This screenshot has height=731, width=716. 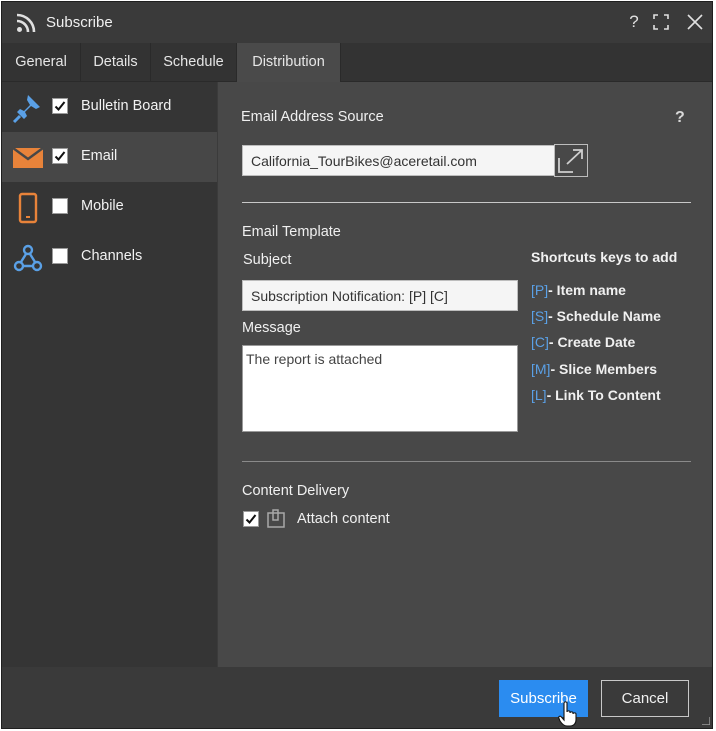 I want to click on shortcut-key: [S], so click(x=540, y=316).